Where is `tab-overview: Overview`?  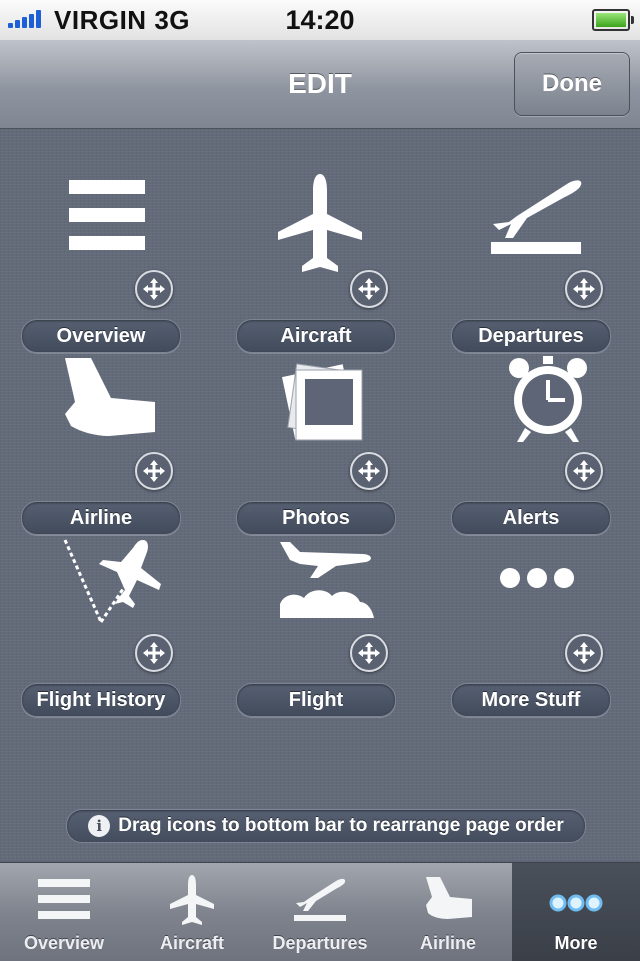 tab-overview: Overview is located at coordinates (64, 912).